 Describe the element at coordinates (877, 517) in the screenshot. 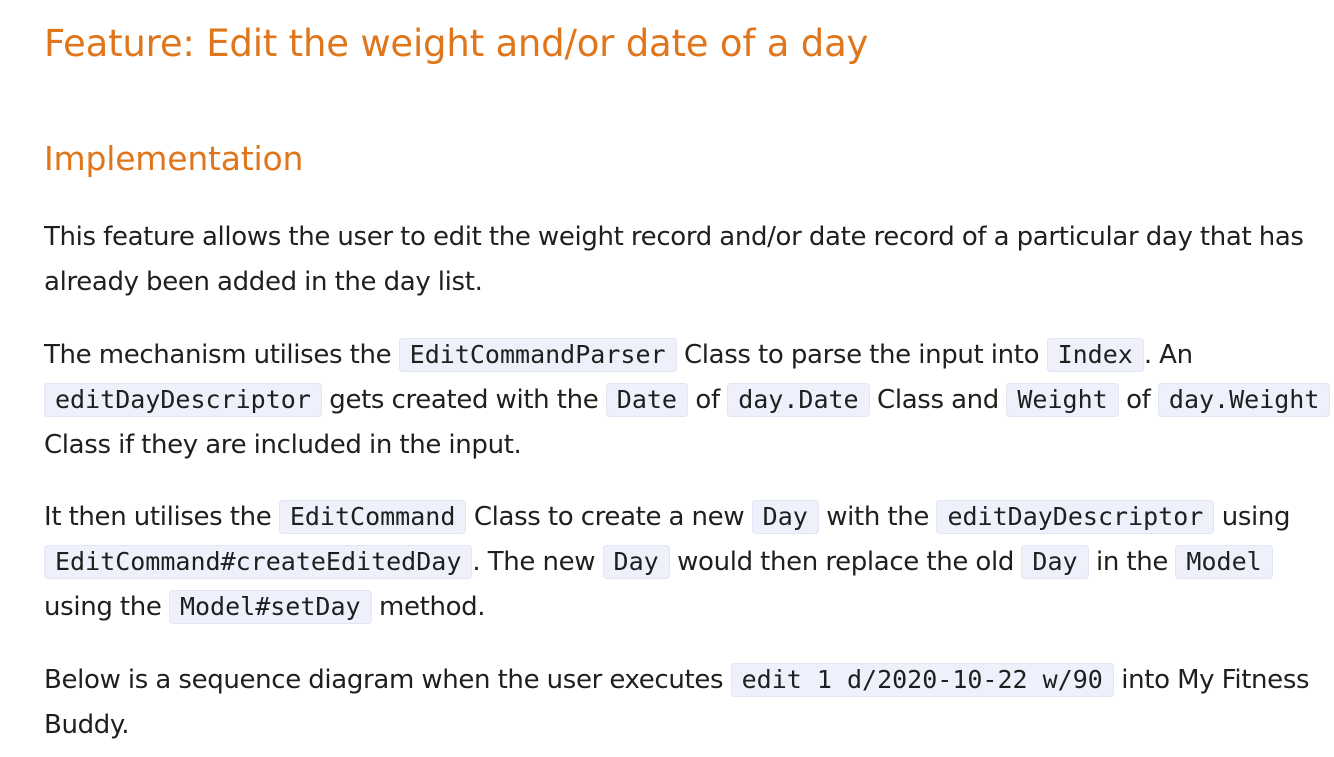

I see `paragraph-text: with the` at that location.